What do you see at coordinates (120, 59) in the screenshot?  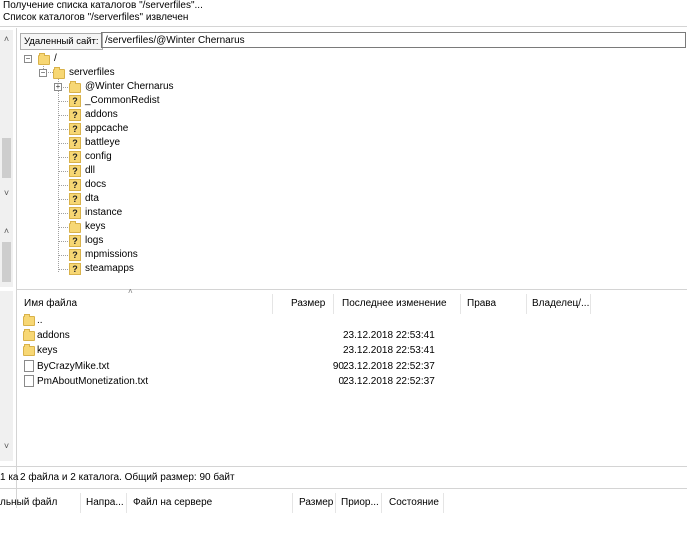 I see `tree-node-root: − /` at bounding box center [120, 59].